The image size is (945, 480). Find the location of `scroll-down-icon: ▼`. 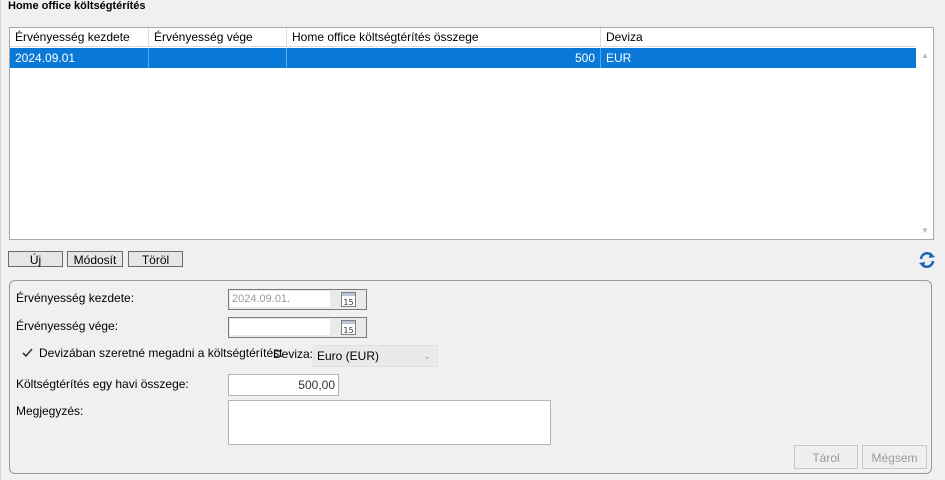

scroll-down-icon: ▼ is located at coordinates (925, 231).